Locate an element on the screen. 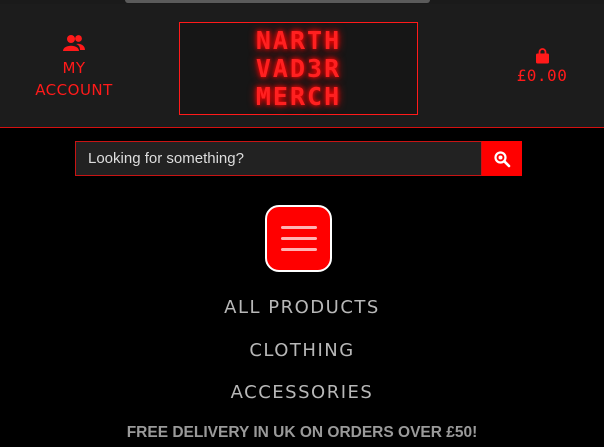 The image size is (604, 447). cart-total: £0.00 is located at coordinates (542, 75).